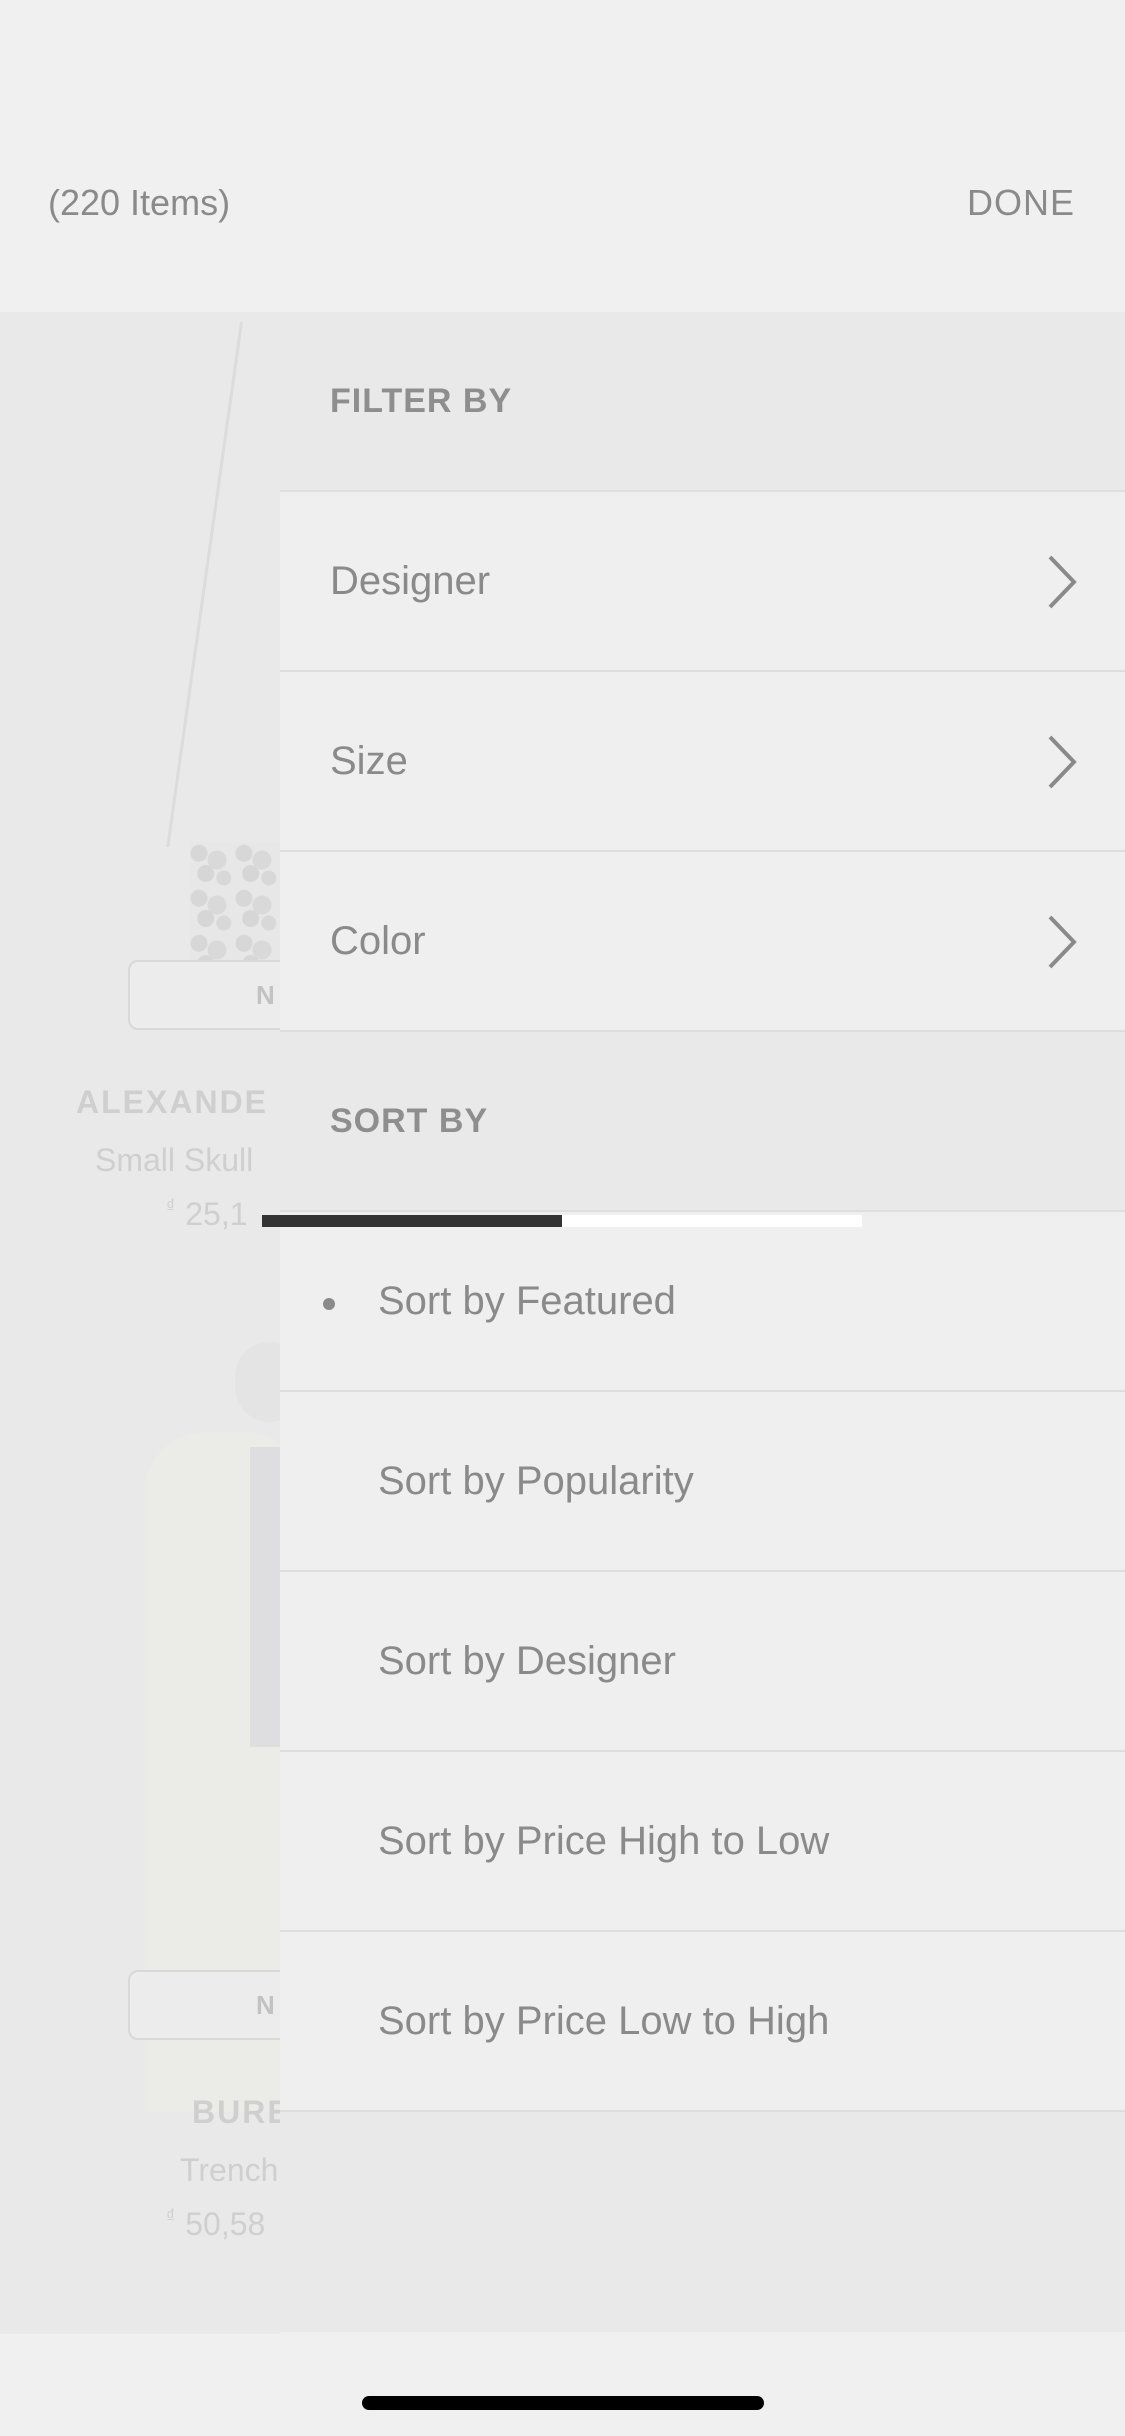 Image resolution: width=1125 pixels, height=2436 pixels. I want to click on loading-progress-bar, so click(562, 1221).